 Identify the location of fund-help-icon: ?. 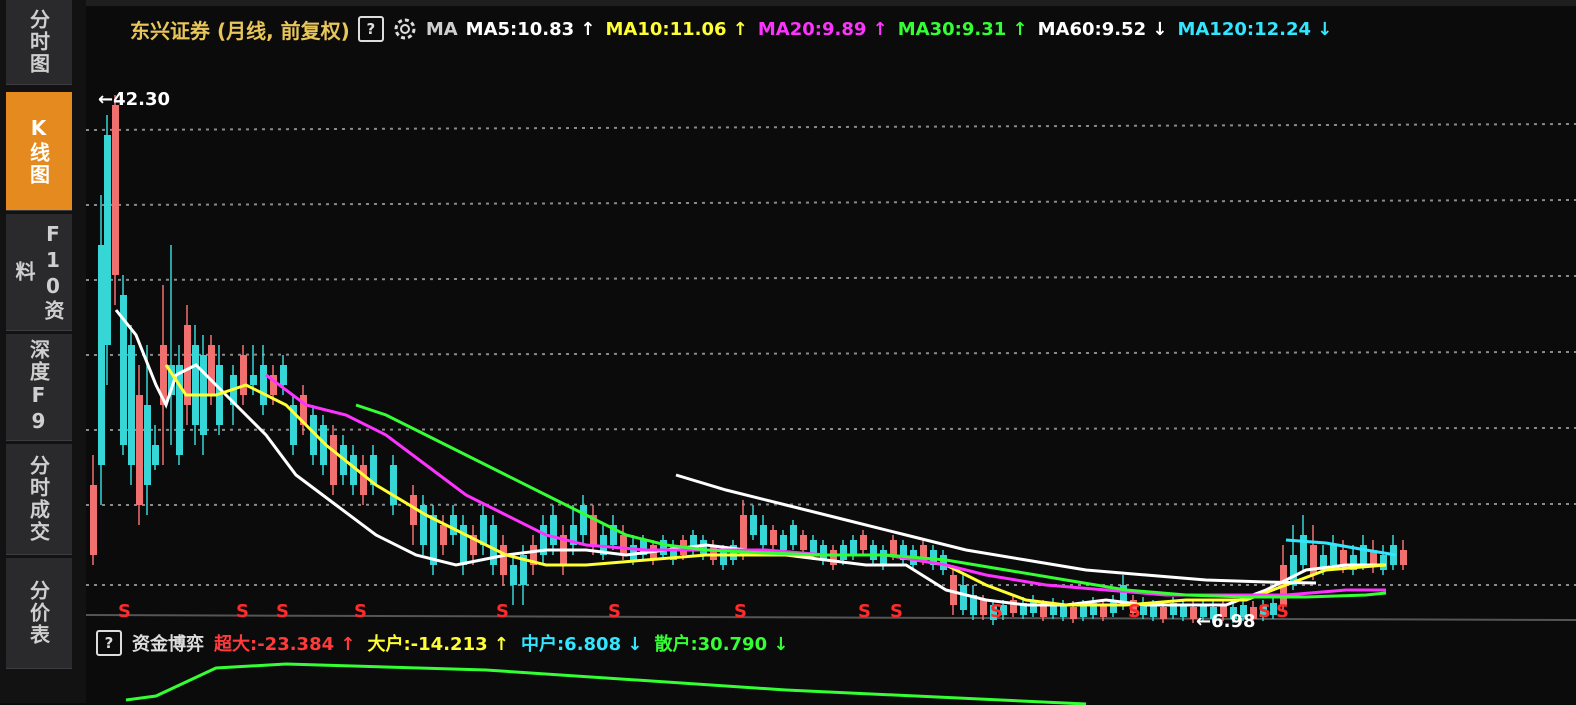
(109, 643).